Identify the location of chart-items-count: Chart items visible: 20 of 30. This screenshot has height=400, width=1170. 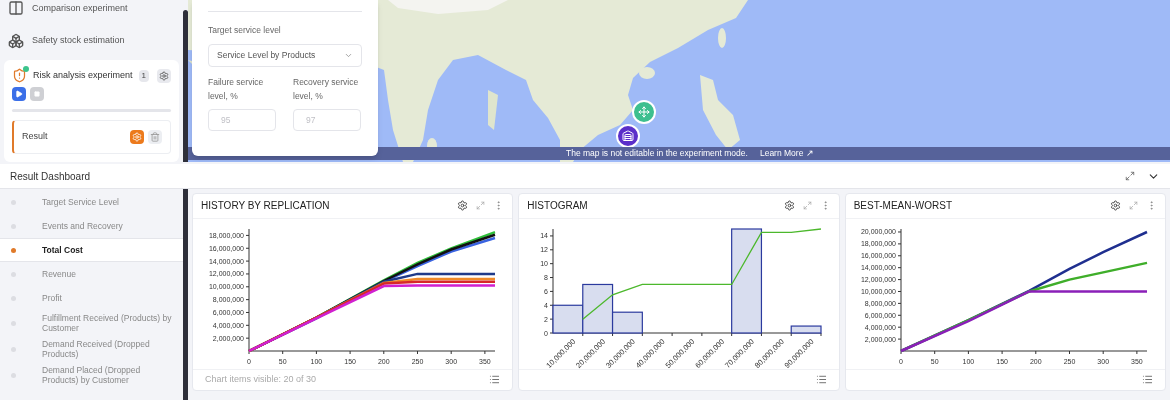
(261, 380).